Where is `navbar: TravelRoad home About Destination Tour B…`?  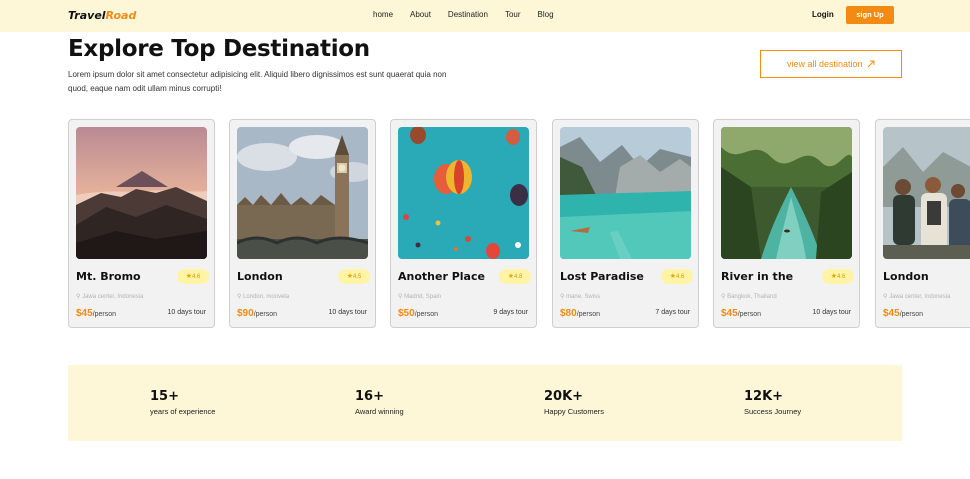
navbar: TravelRoad home About Destination Tour B… is located at coordinates (485, 16).